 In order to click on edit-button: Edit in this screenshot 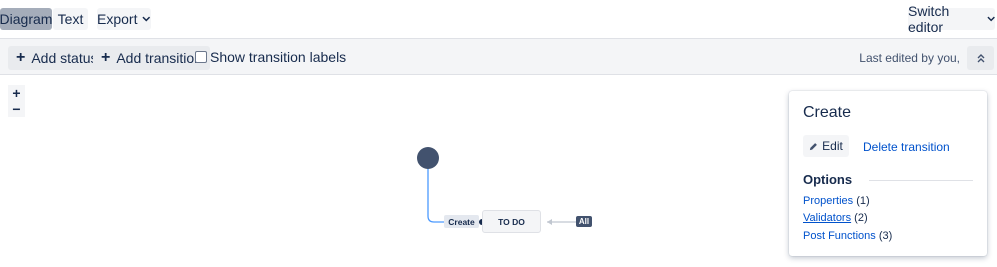, I will do `click(826, 146)`.